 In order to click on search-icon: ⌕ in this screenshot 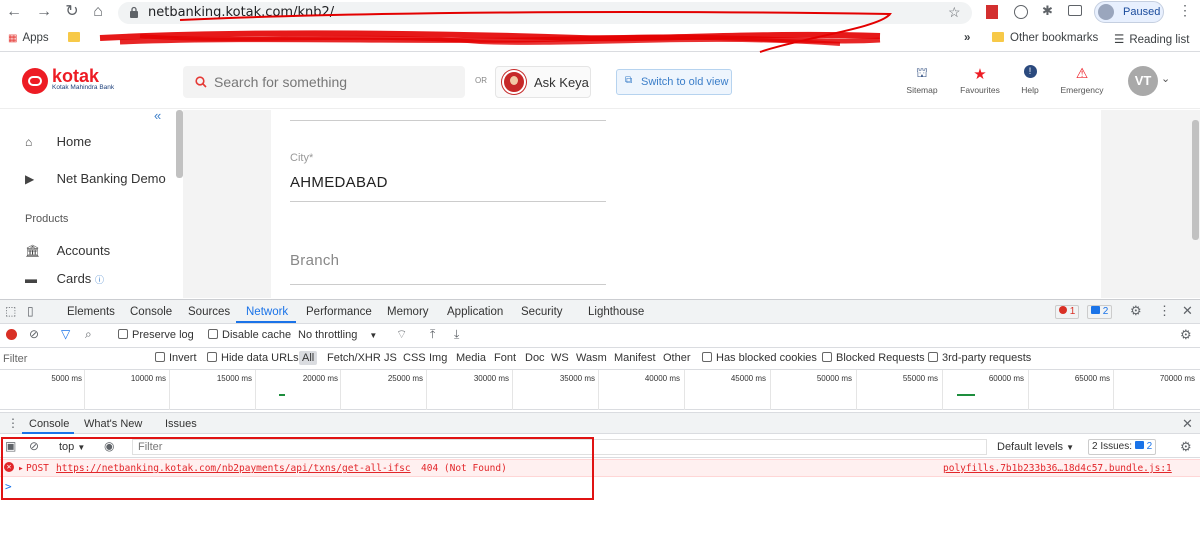, I will do `click(88, 334)`.